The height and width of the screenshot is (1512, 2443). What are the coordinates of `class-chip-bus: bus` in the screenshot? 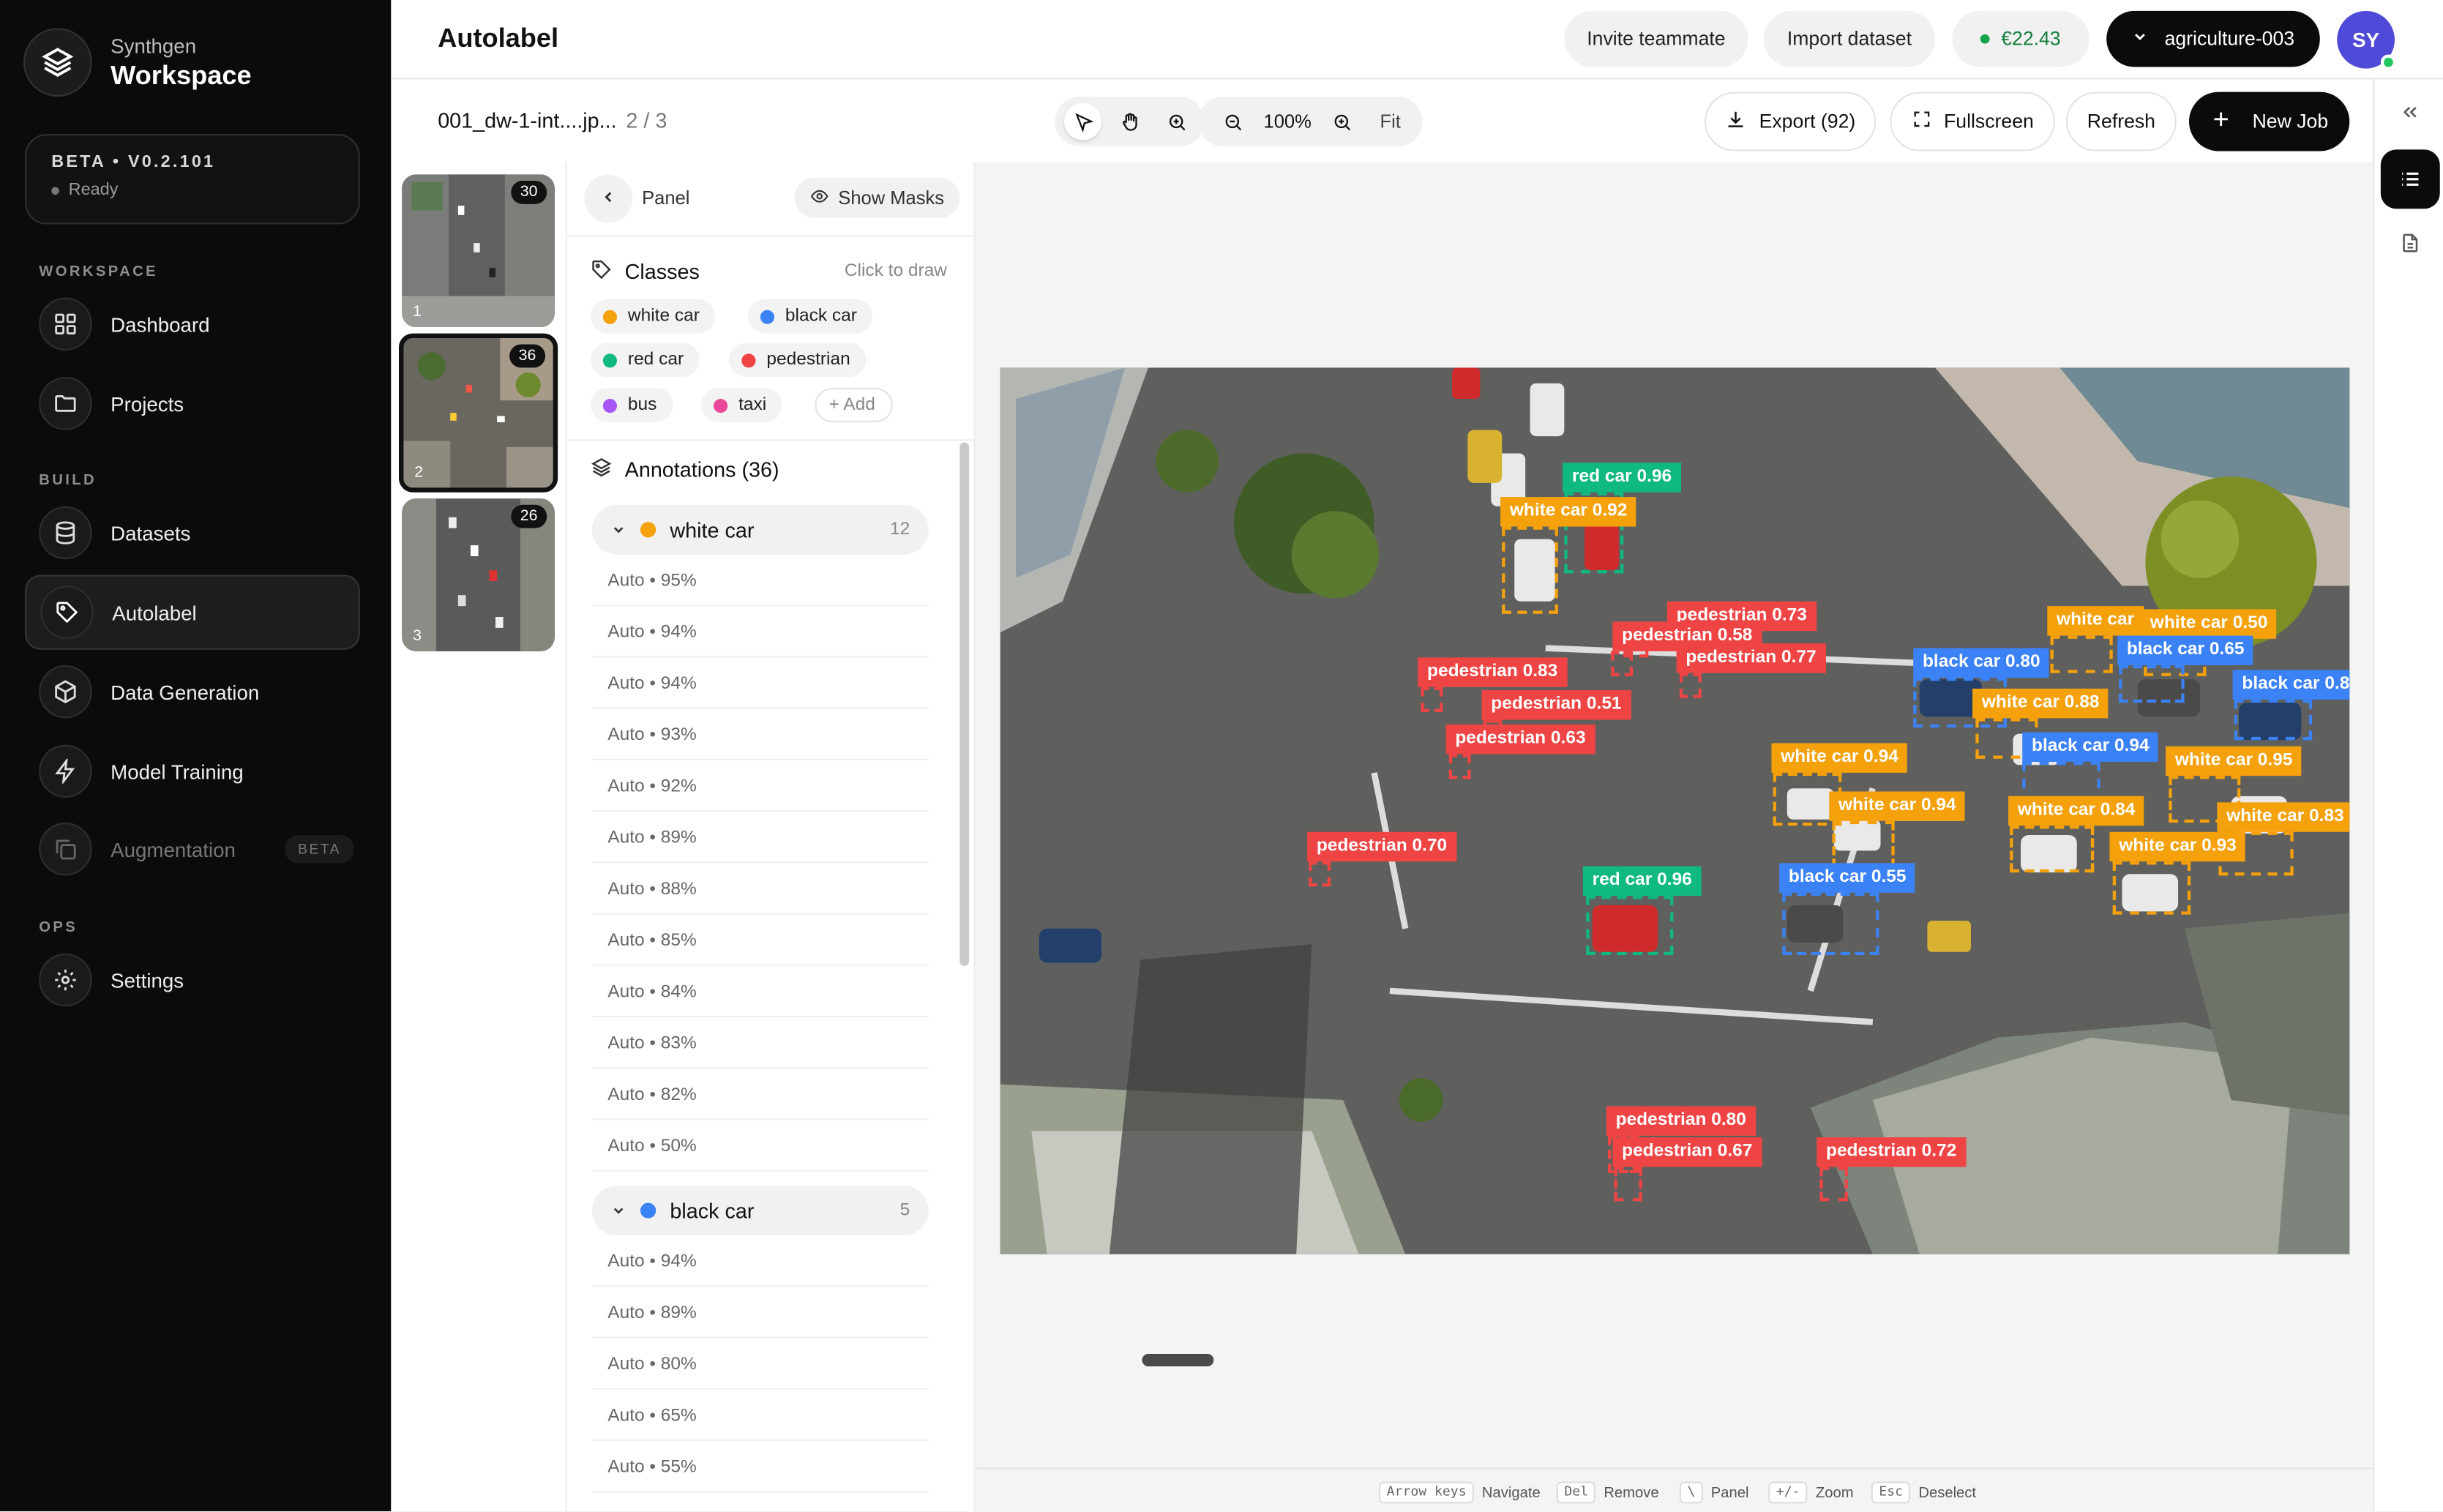 It's located at (631, 405).